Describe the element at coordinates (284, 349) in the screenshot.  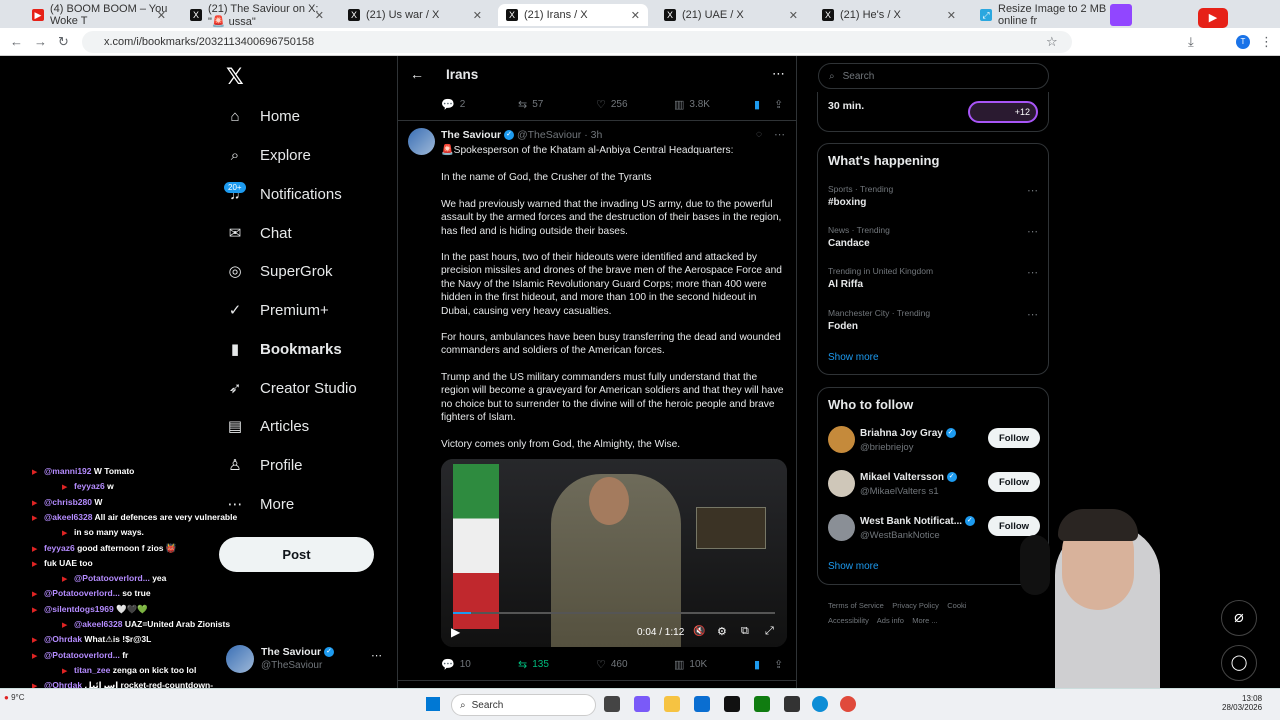
I see `sidebar-item-bookmarks: ▮ Bookmarks` at that location.